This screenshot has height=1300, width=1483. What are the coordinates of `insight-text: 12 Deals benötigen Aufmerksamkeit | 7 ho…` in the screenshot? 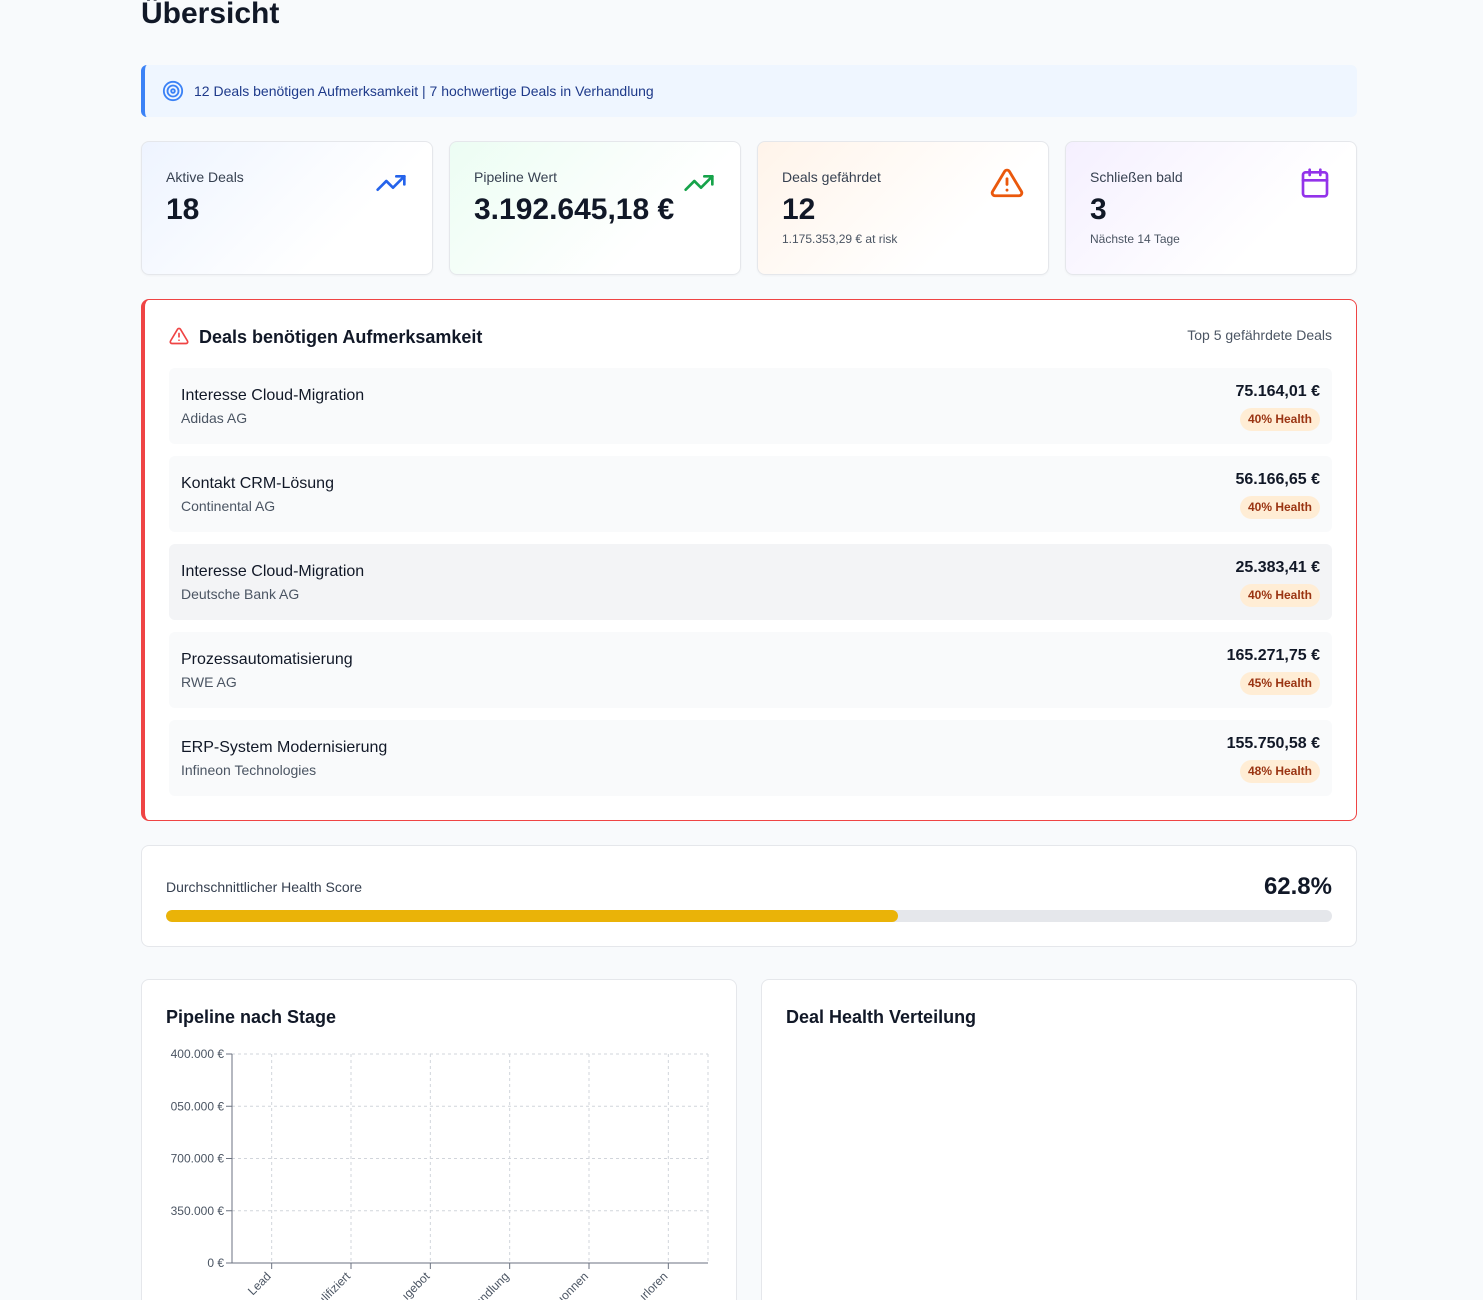 It's located at (424, 91).